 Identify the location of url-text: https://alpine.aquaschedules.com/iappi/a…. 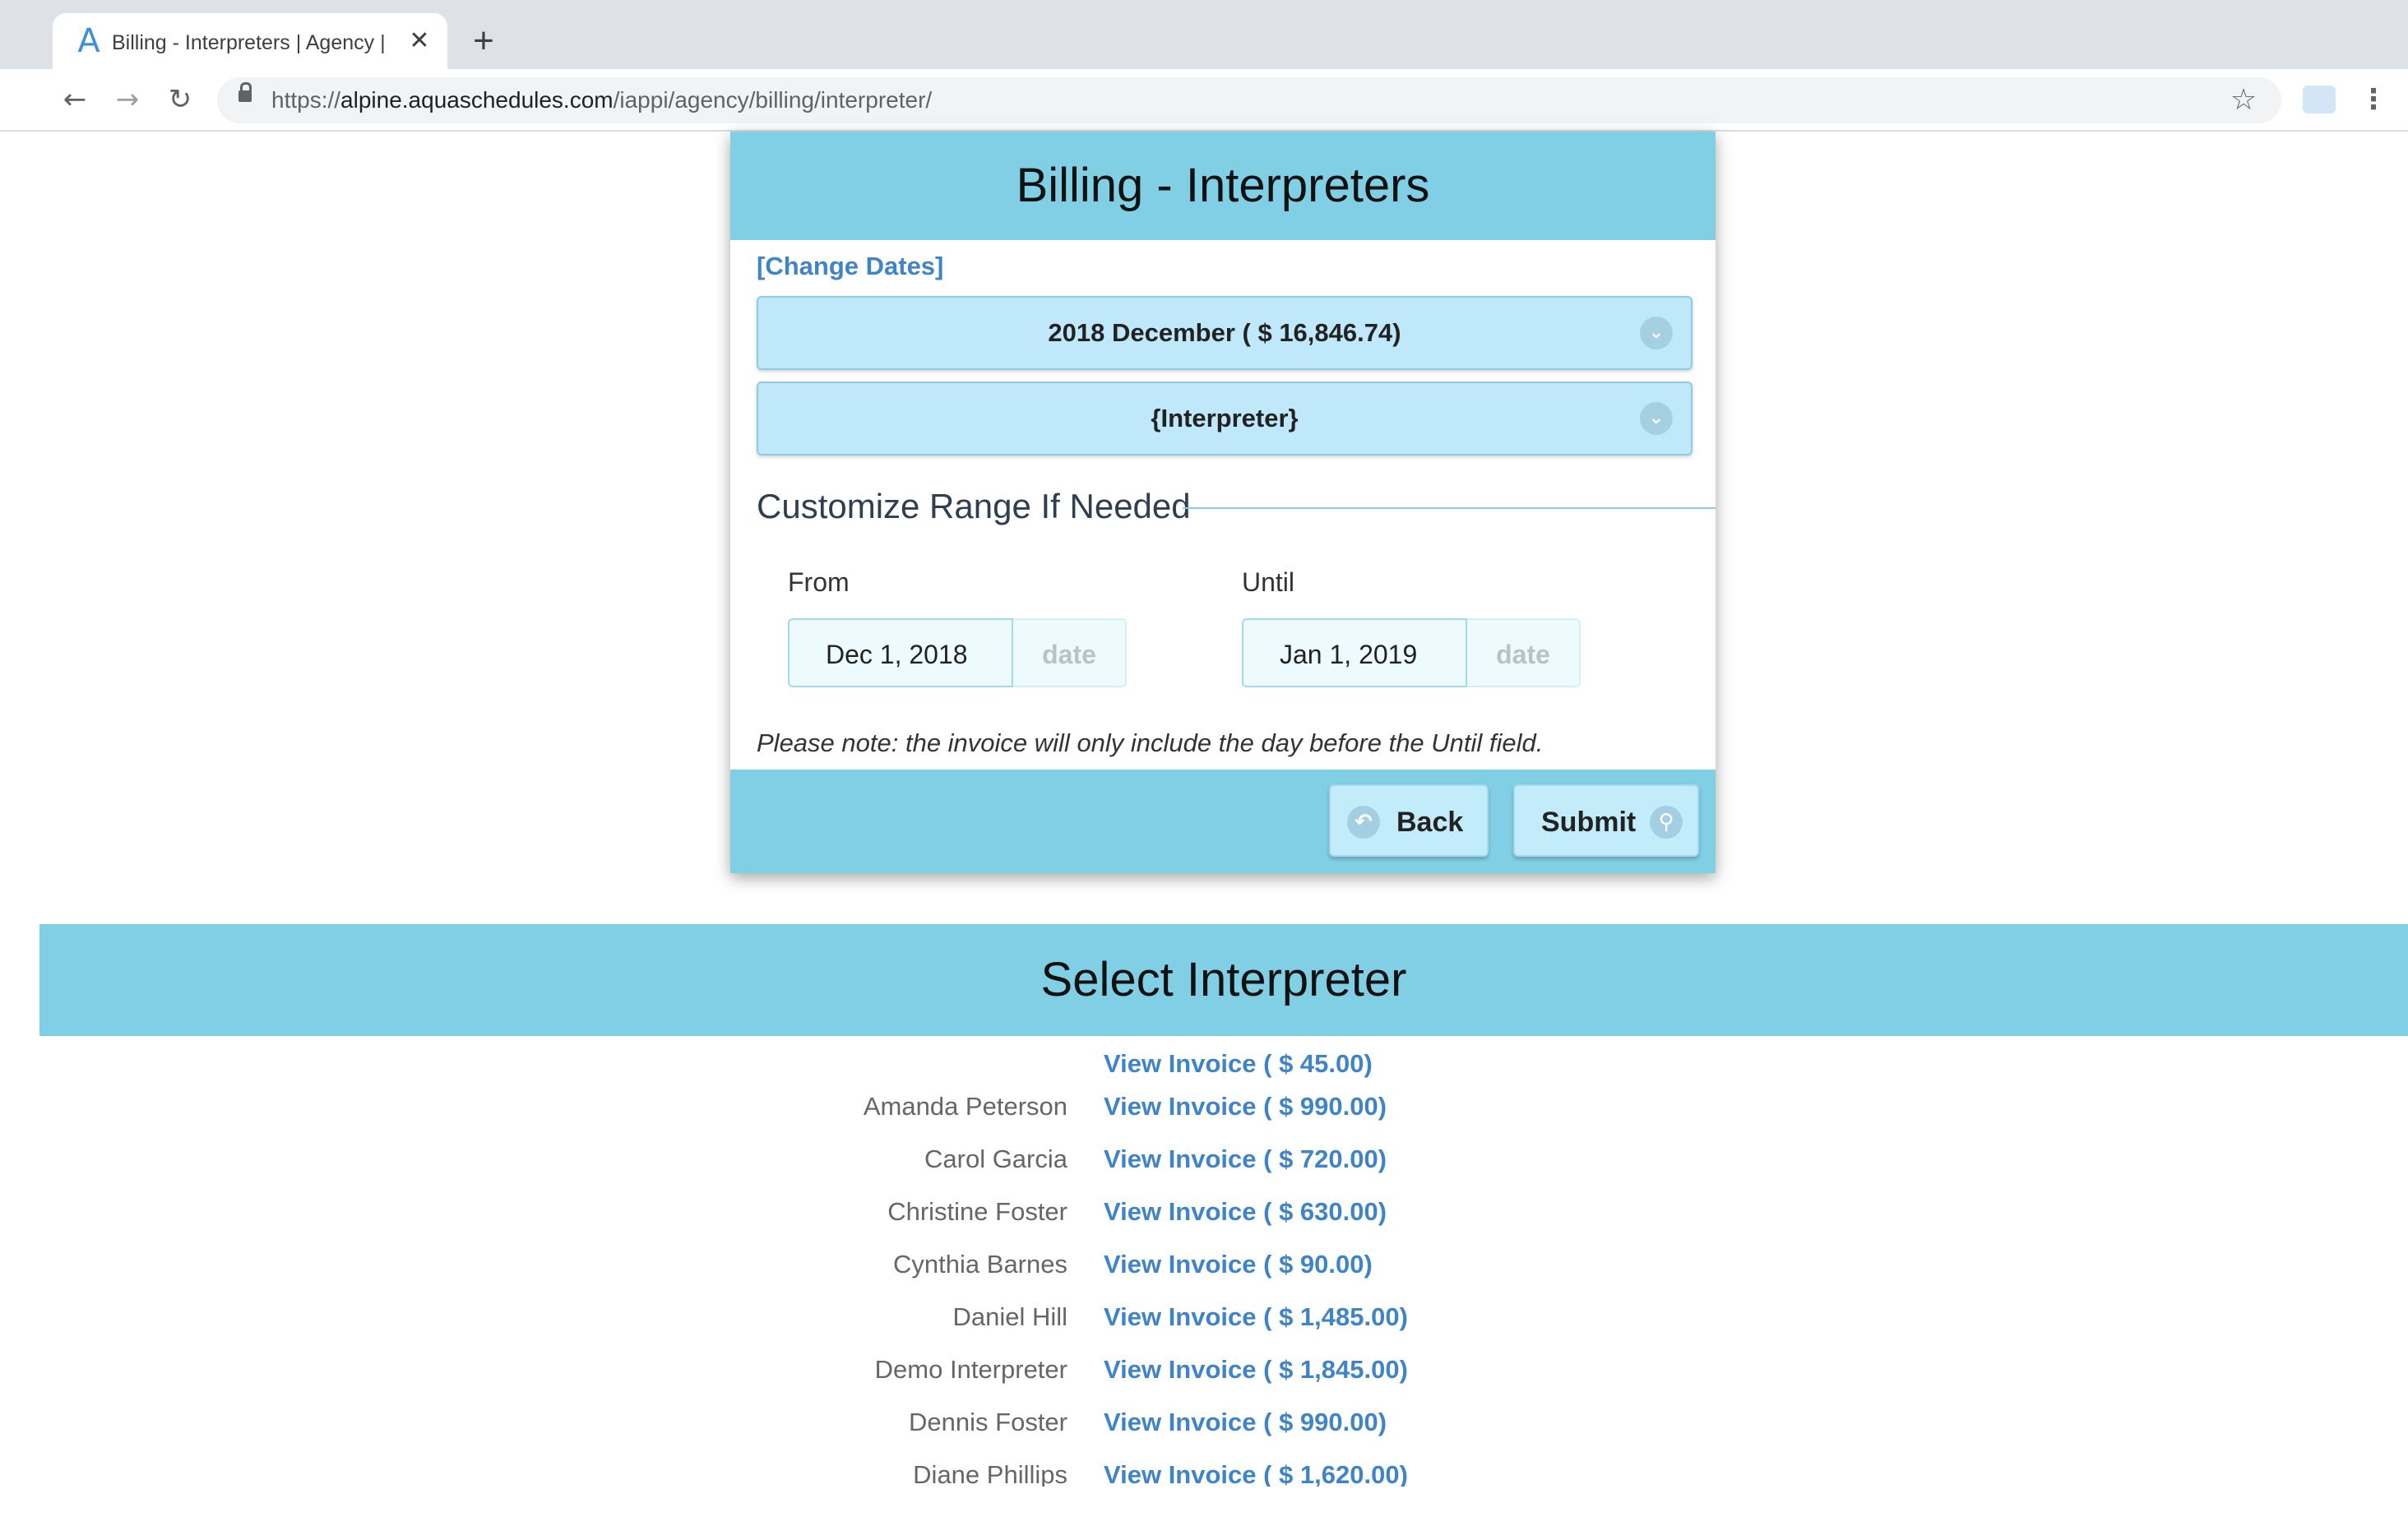
(601, 100).